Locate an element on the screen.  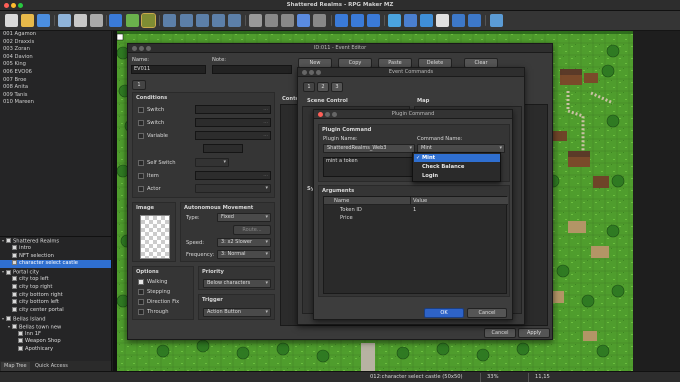
tab-quick-access: Quick Access is located at coordinates (51, 366).